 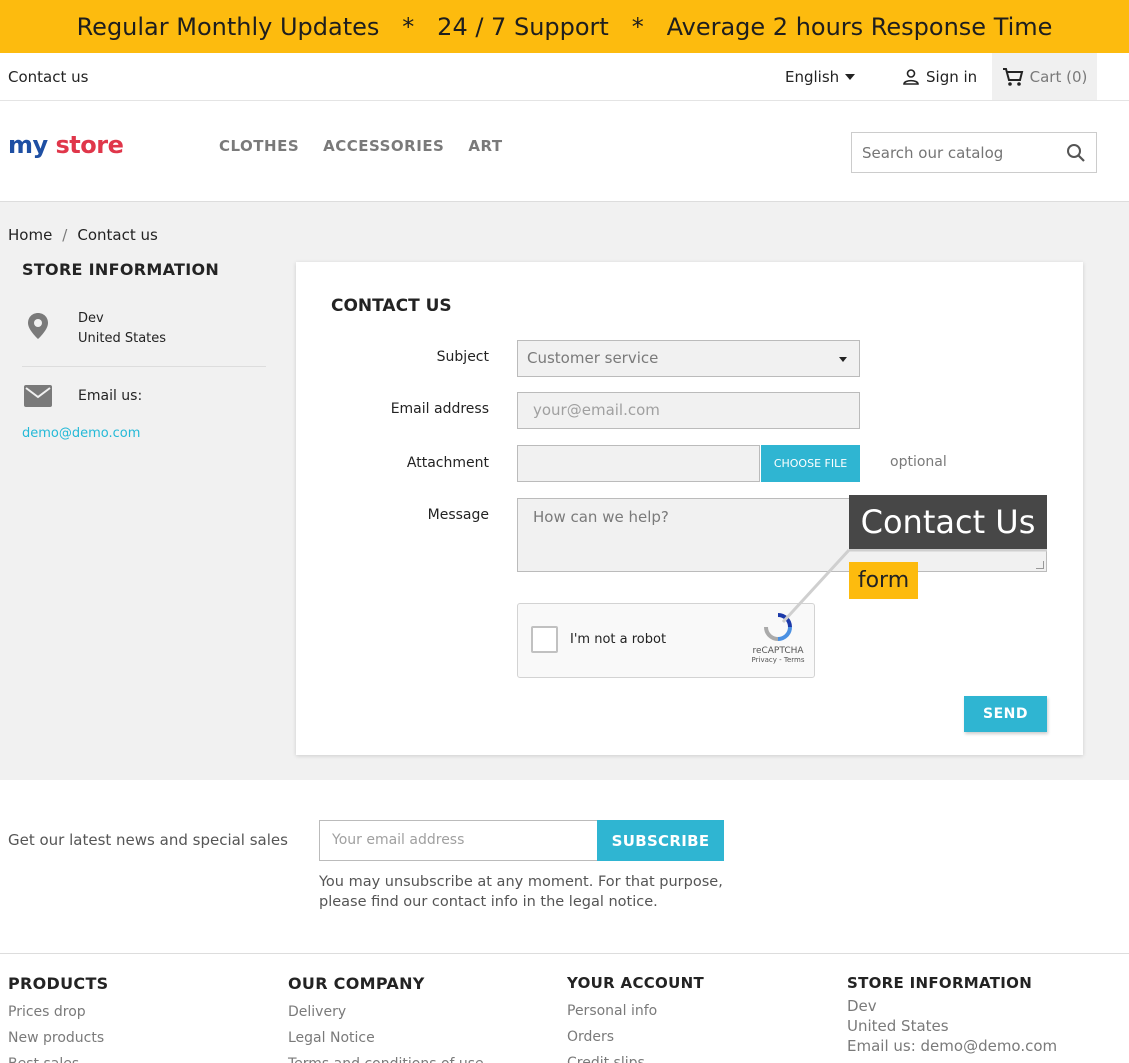 I want to click on search-box, so click(x=974, y=152).